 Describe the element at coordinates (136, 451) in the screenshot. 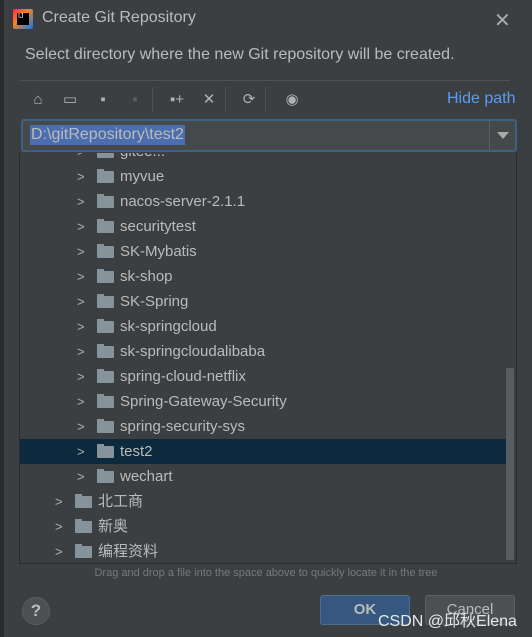

I see `tree-item-label: test2` at that location.